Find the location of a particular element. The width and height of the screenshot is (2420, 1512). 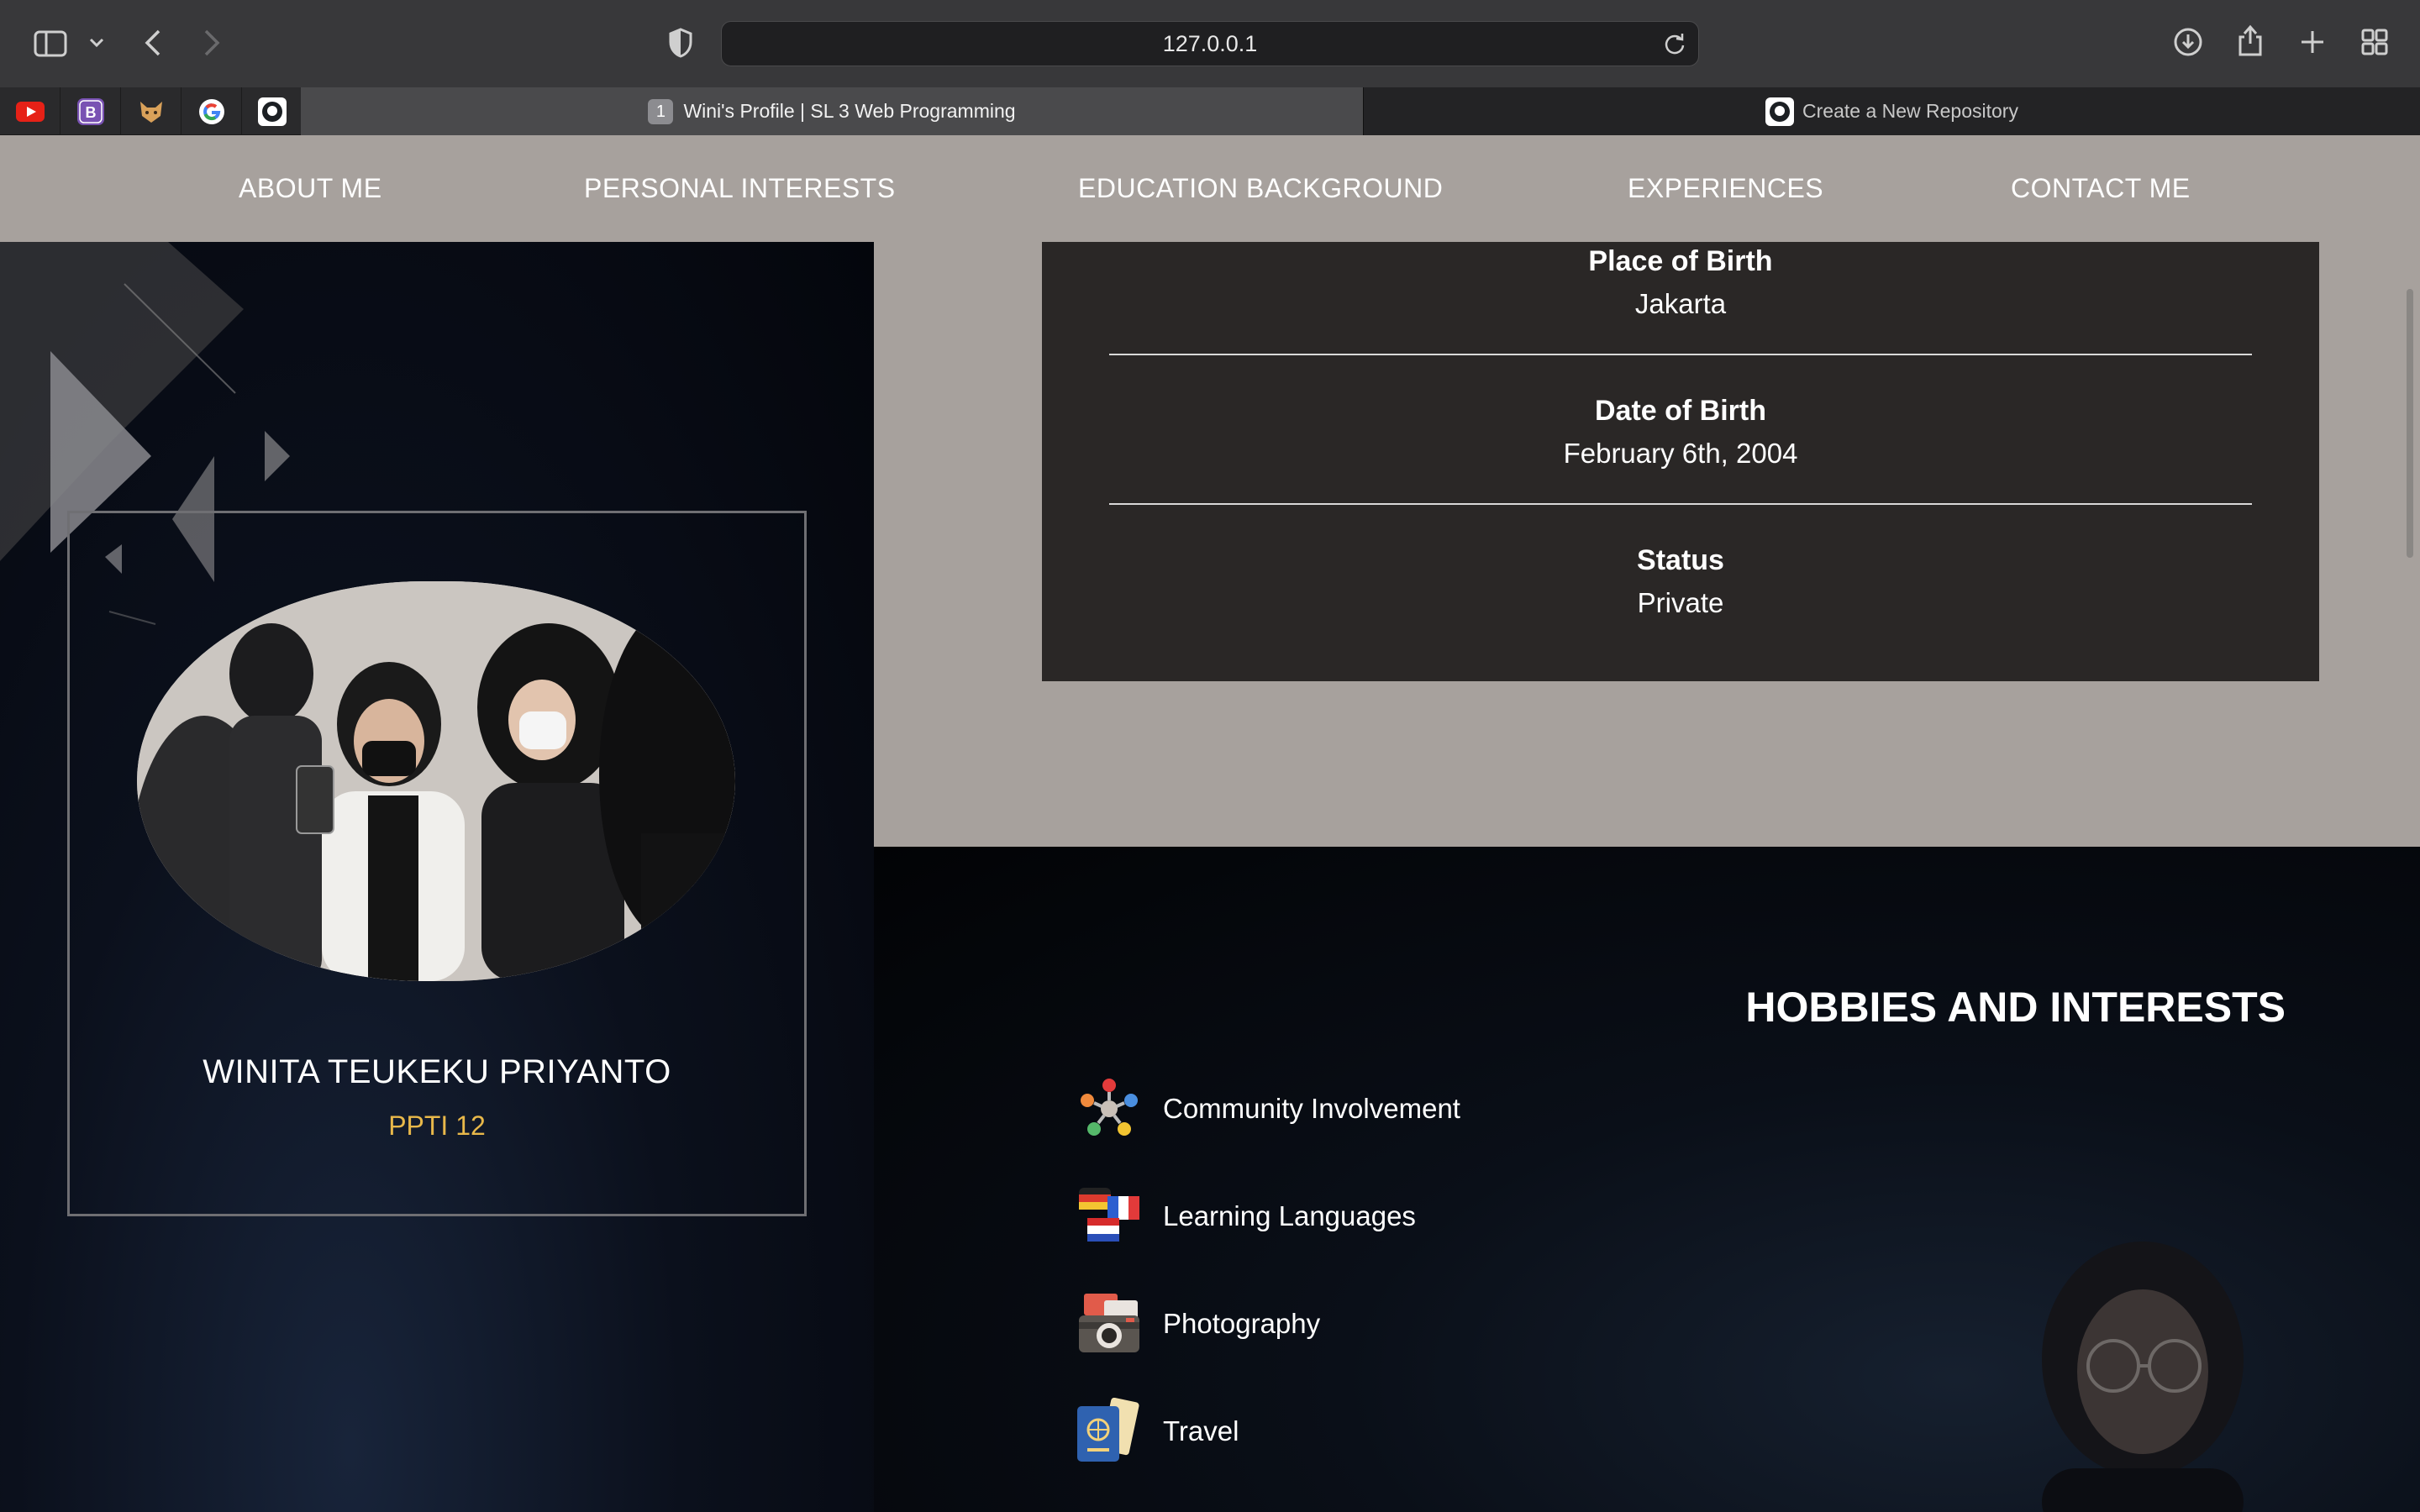

tab-create-repository: Create a New Repository is located at coordinates (1891, 111).